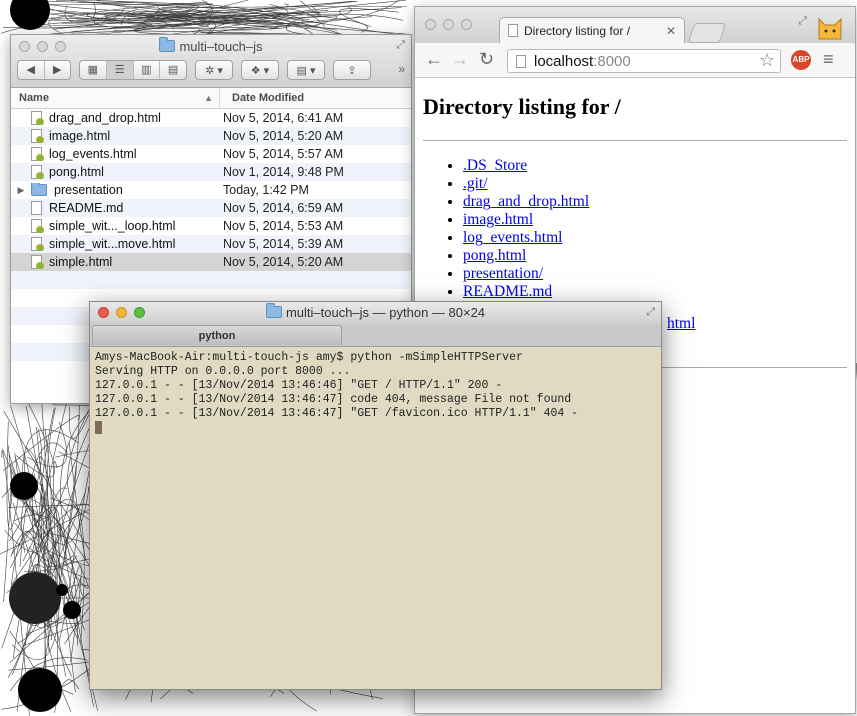 Image resolution: width=857 pixels, height=716 pixels. I want to click on toolbar: ← → ↻ localhost:8000 ☆ ABP ≡, so click(635, 60).